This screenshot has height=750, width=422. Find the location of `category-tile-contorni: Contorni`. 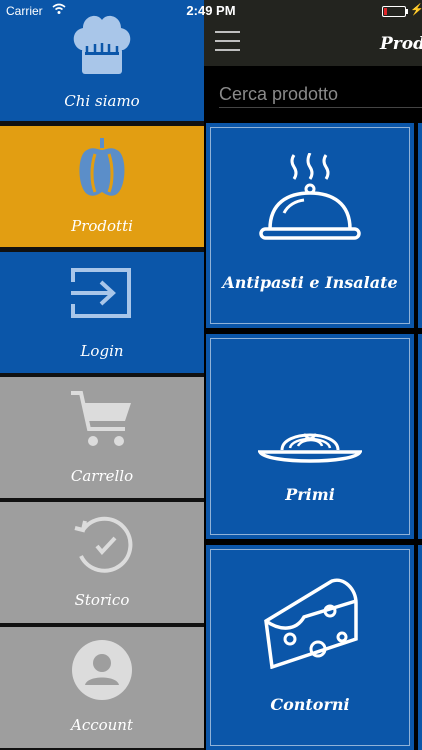

category-tile-contorni: Contorni is located at coordinates (310, 647).